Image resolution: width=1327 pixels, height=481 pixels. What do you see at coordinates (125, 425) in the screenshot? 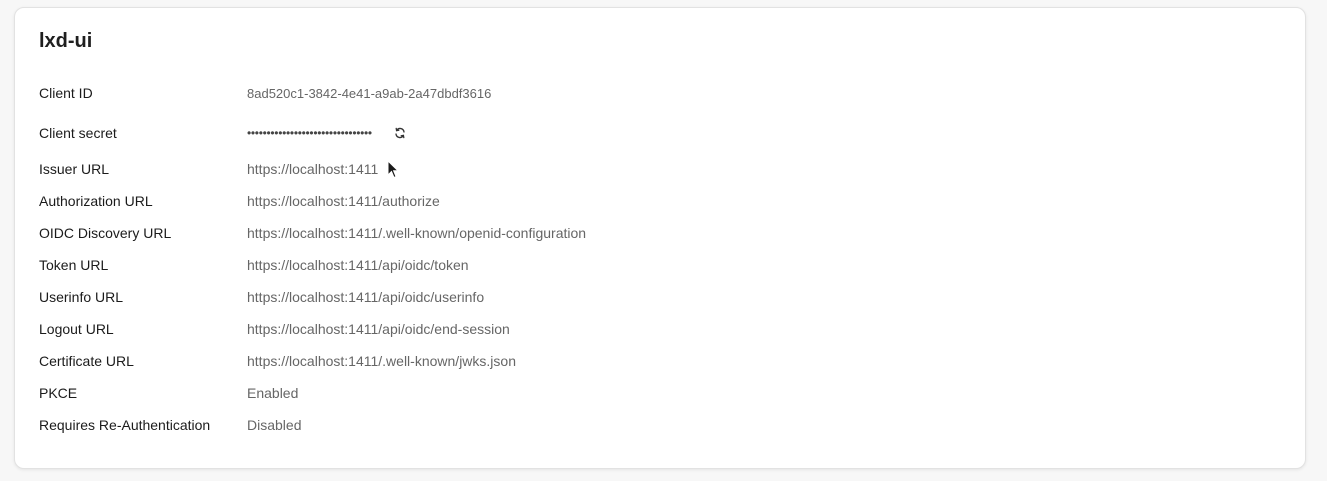
I see `requires-reauth-label: Requires Re-Authentication` at bounding box center [125, 425].